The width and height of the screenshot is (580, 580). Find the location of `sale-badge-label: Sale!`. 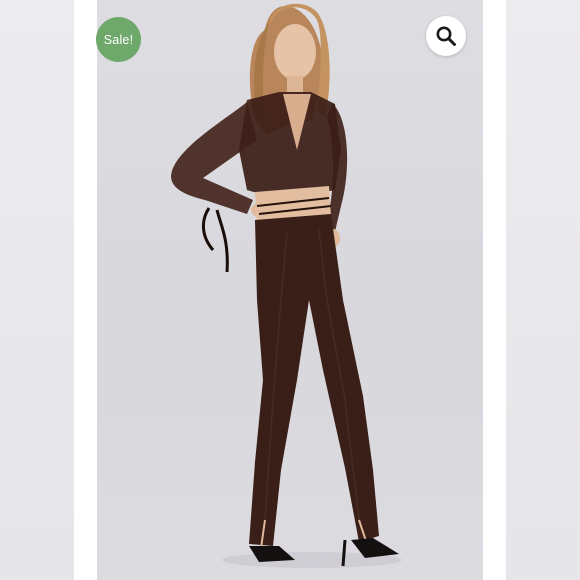

sale-badge-label: Sale! is located at coordinates (118, 39).